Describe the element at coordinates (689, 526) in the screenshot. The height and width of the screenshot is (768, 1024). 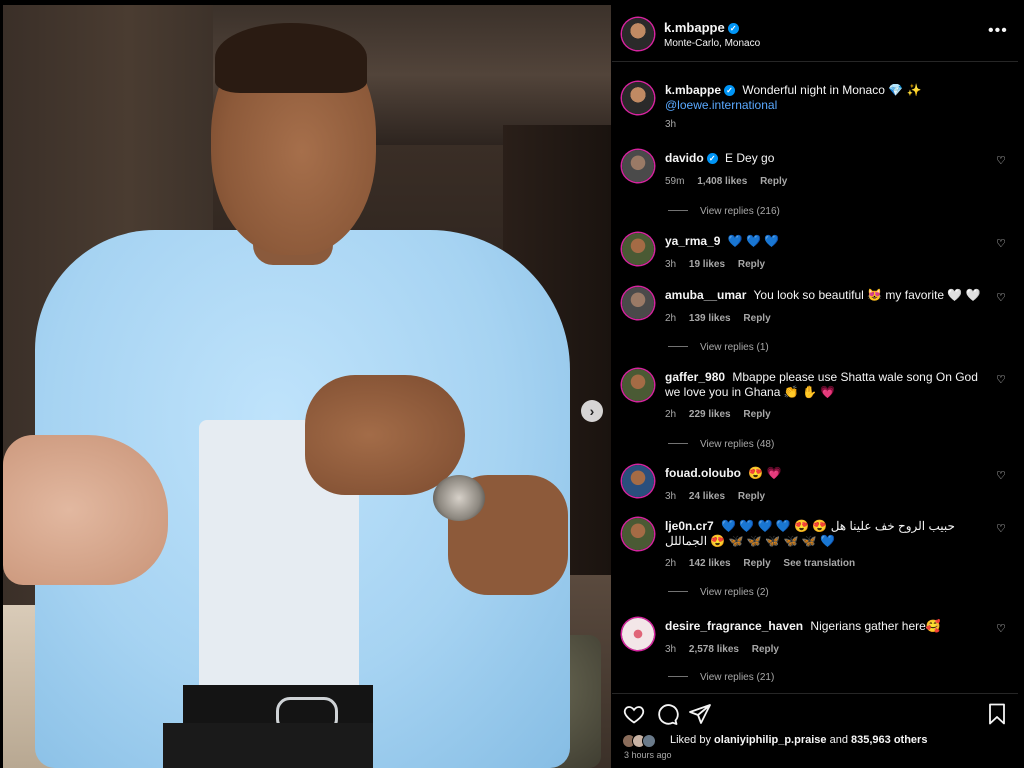
I see `comment-username: lje0n.cr7` at that location.